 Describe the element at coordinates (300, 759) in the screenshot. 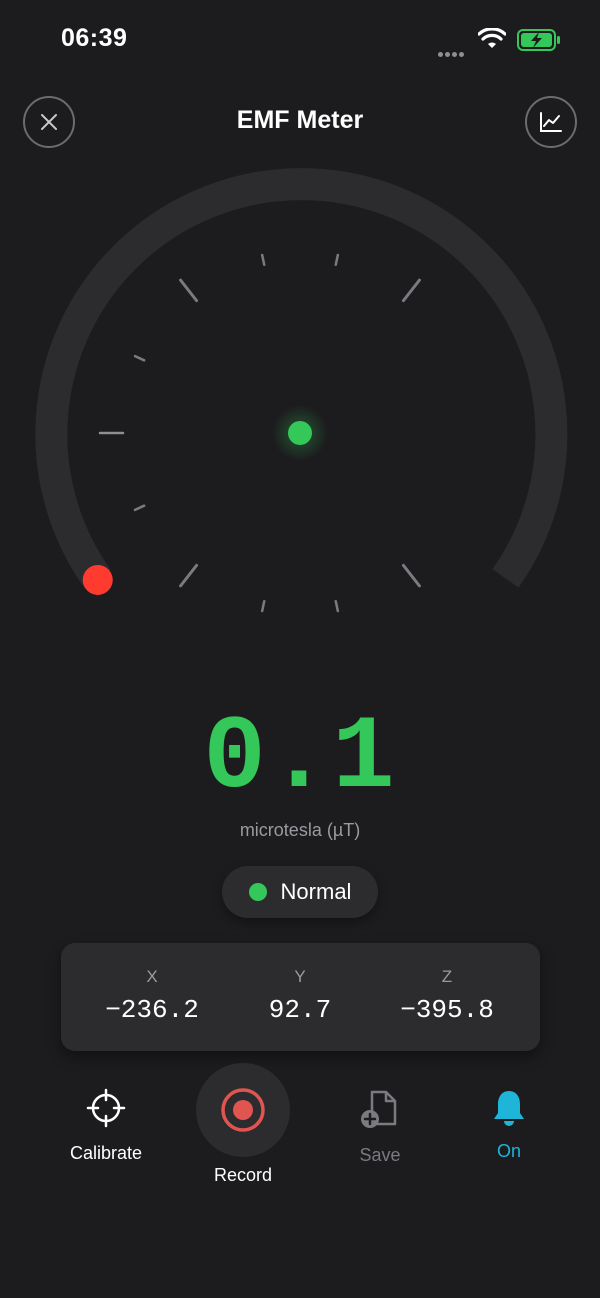

I see `field-reading-value: 0.1` at that location.